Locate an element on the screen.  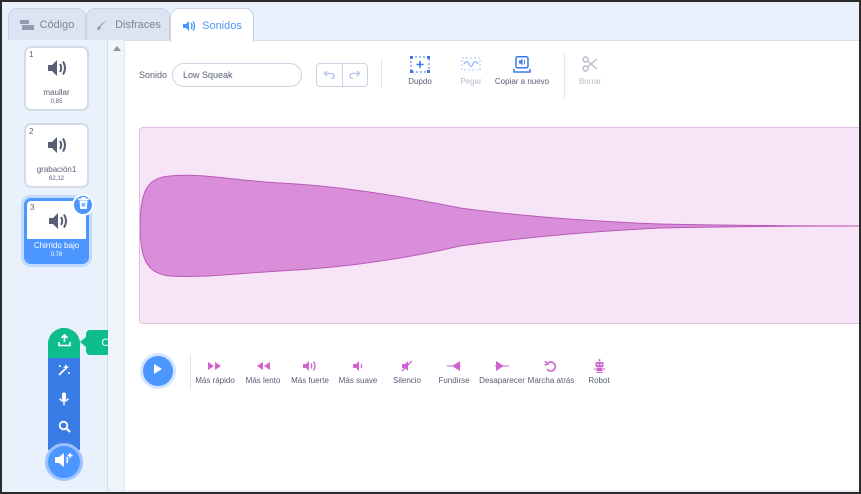
sound-item-maullar: 1 maullar 0,85 is located at coordinates (56, 78).